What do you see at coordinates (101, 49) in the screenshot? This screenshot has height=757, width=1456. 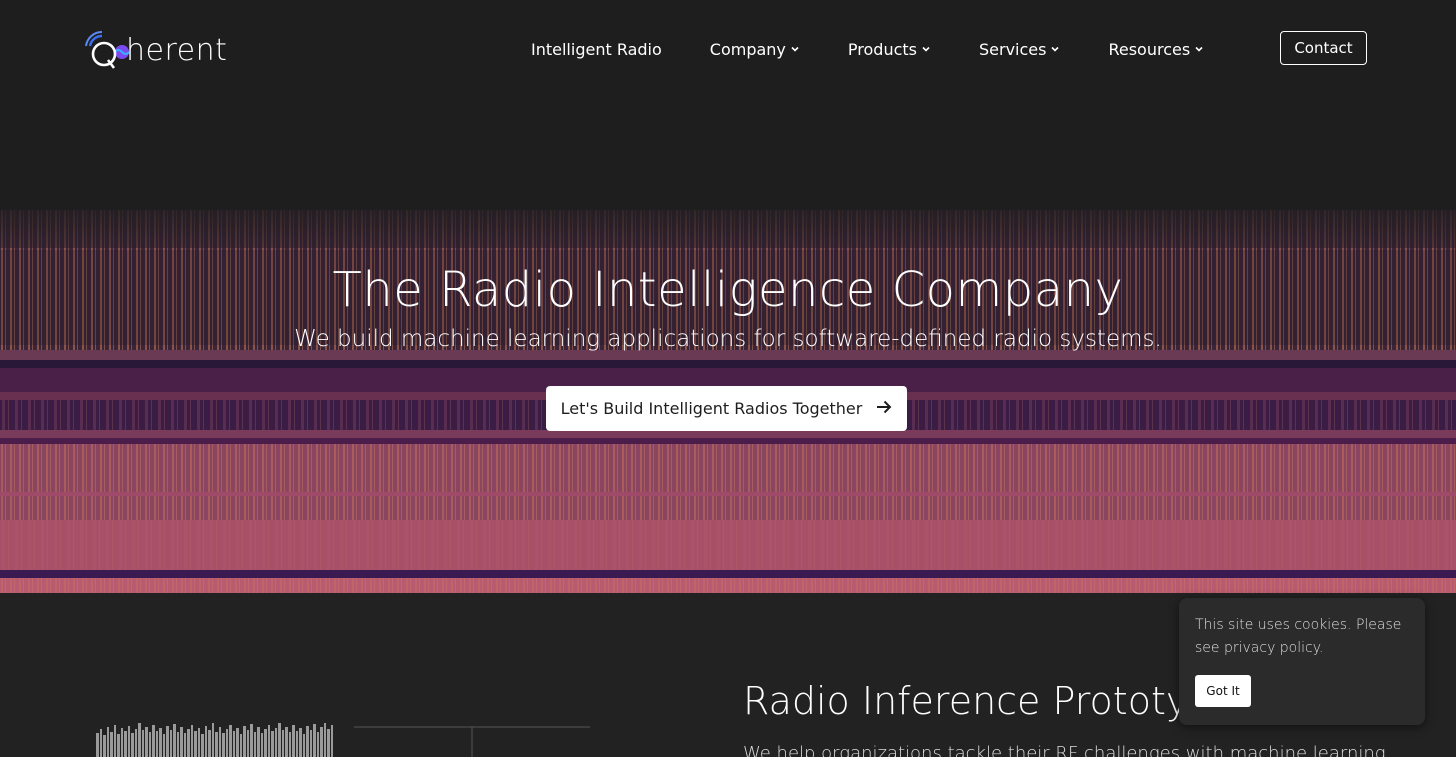 I see `logo-signal-icon` at bounding box center [101, 49].